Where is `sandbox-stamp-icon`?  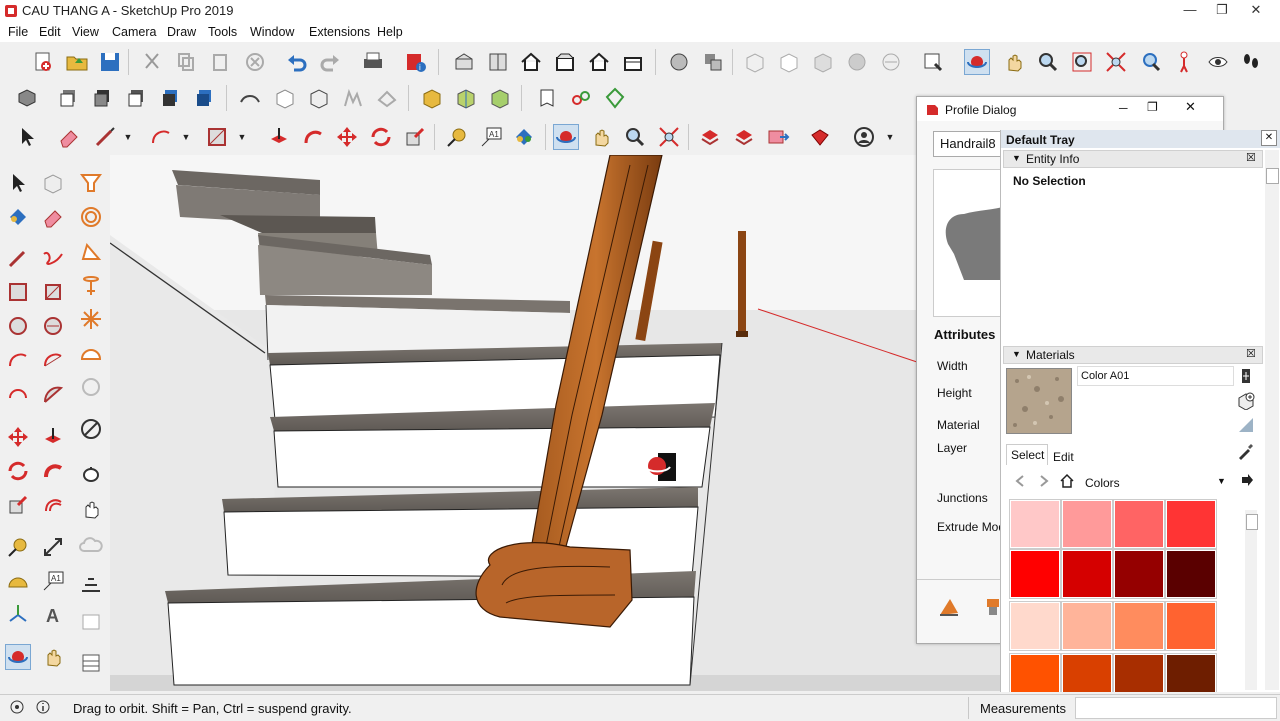 sandbox-stamp-icon is located at coordinates (91, 663).